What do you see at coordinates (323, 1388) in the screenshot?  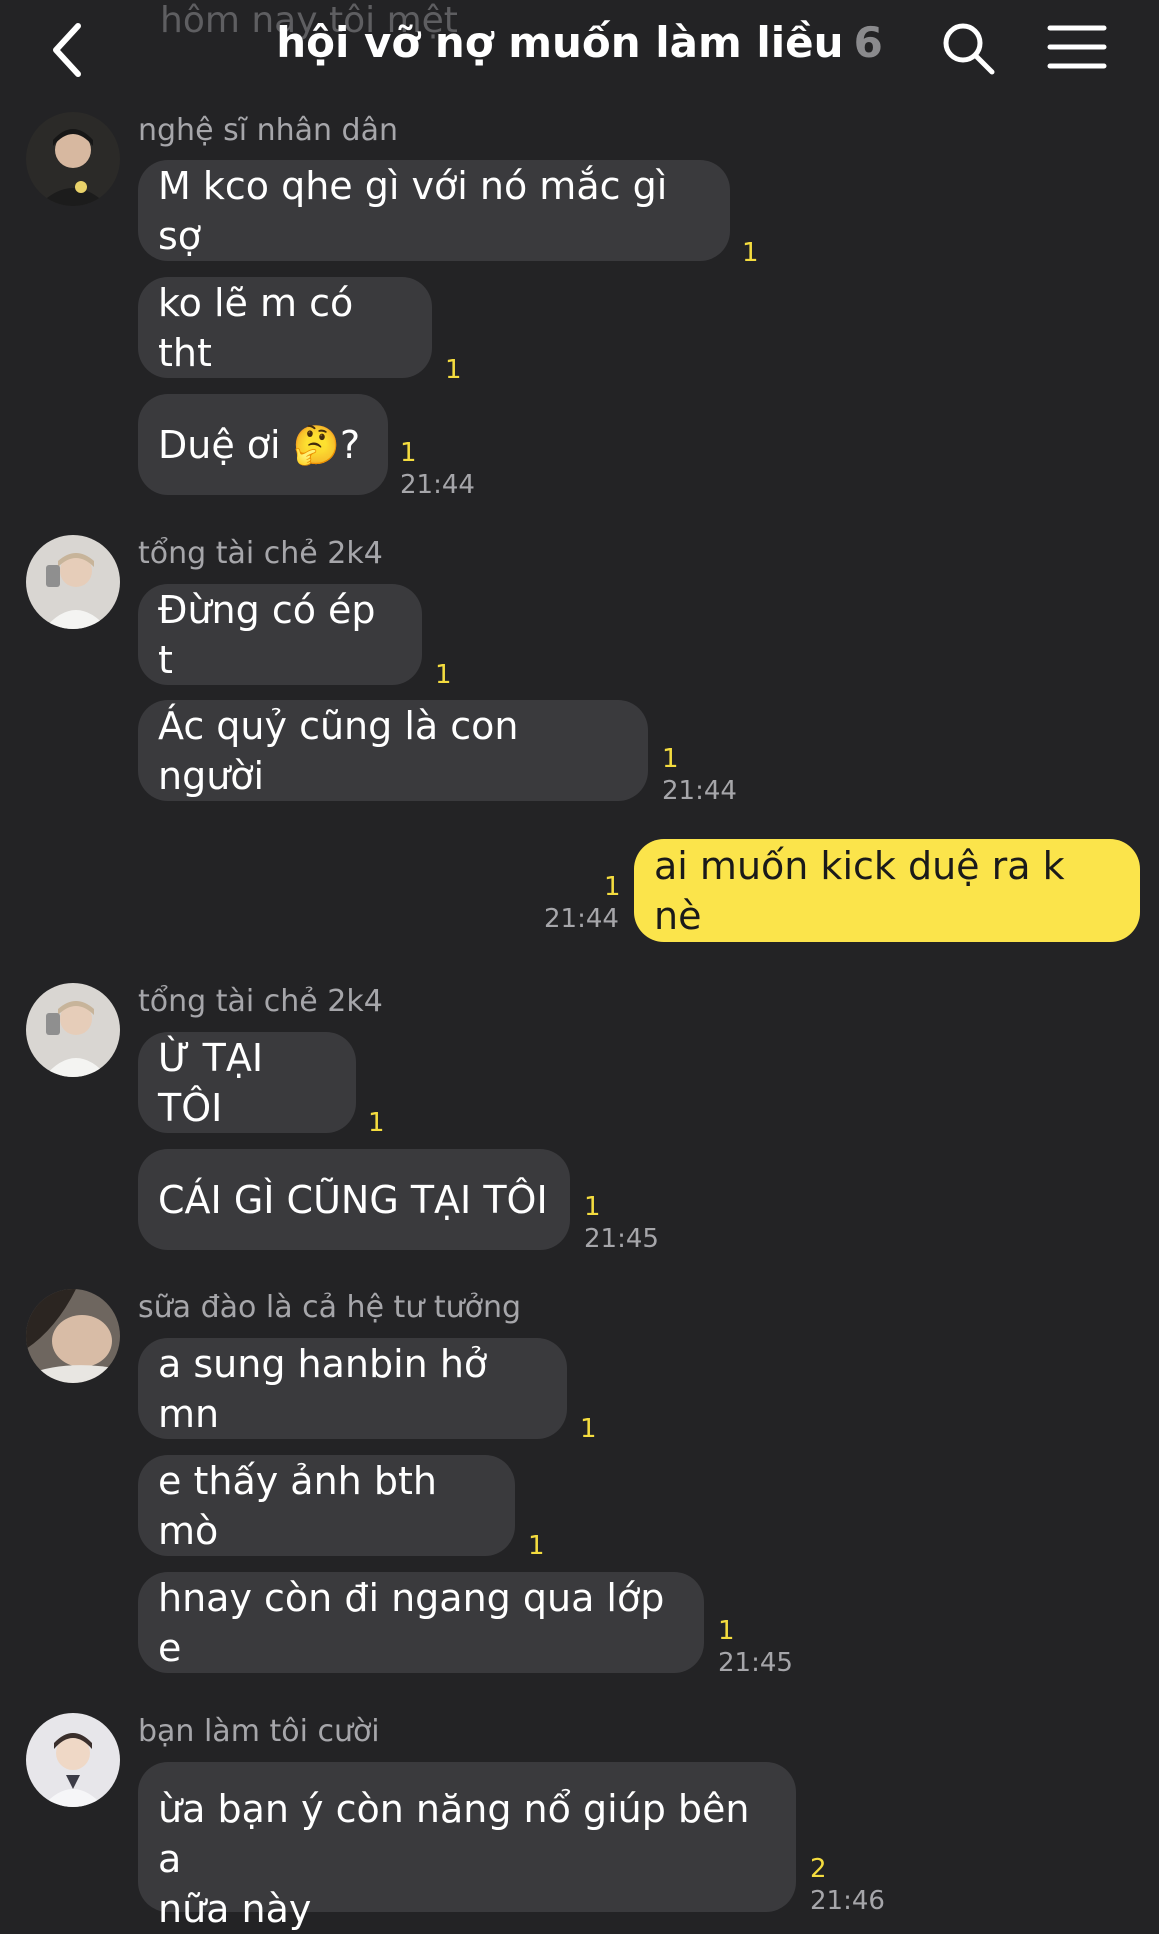 I see `message-text: a sung hanbin hở mn` at bounding box center [323, 1388].